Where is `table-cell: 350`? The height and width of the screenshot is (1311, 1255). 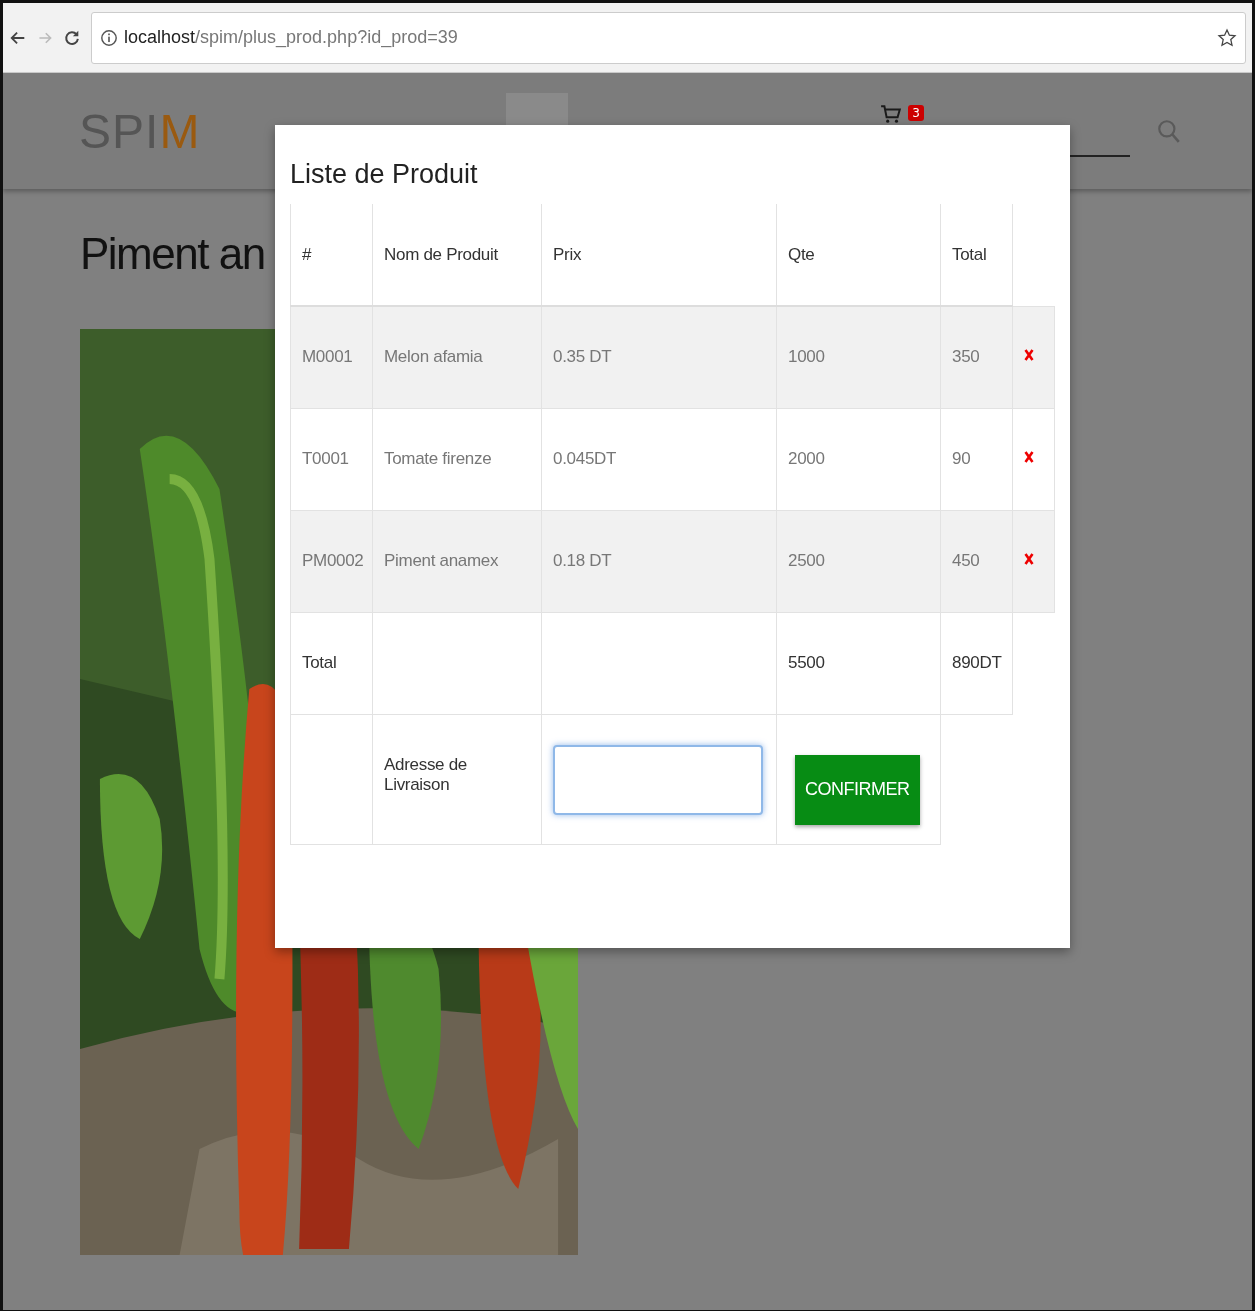
table-cell: 350 is located at coordinates (976, 357).